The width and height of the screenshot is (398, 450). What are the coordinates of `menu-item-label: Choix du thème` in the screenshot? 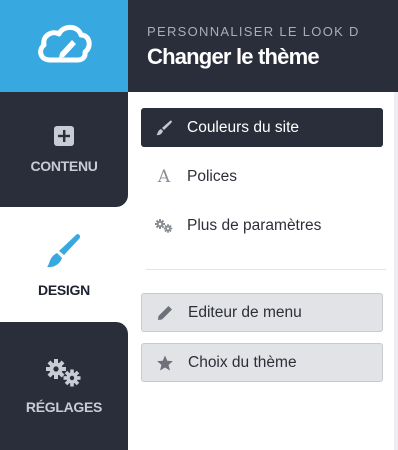 It's located at (242, 362).